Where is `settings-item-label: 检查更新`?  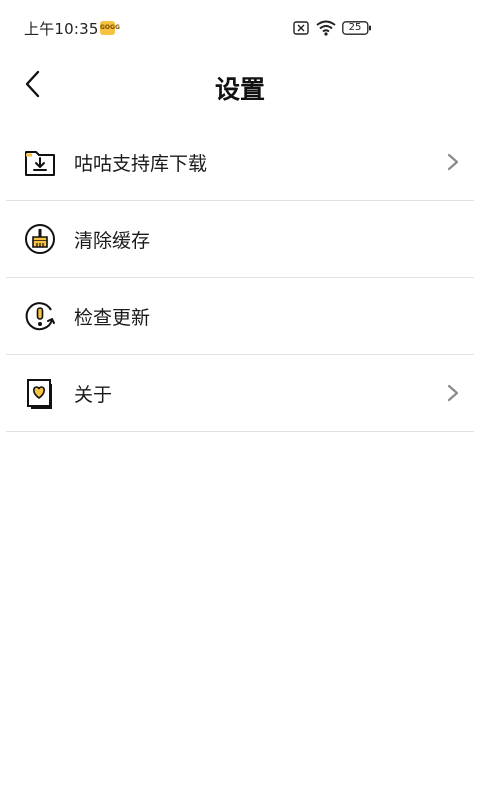
settings-item-label: 检查更新 is located at coordinates (112, 318).